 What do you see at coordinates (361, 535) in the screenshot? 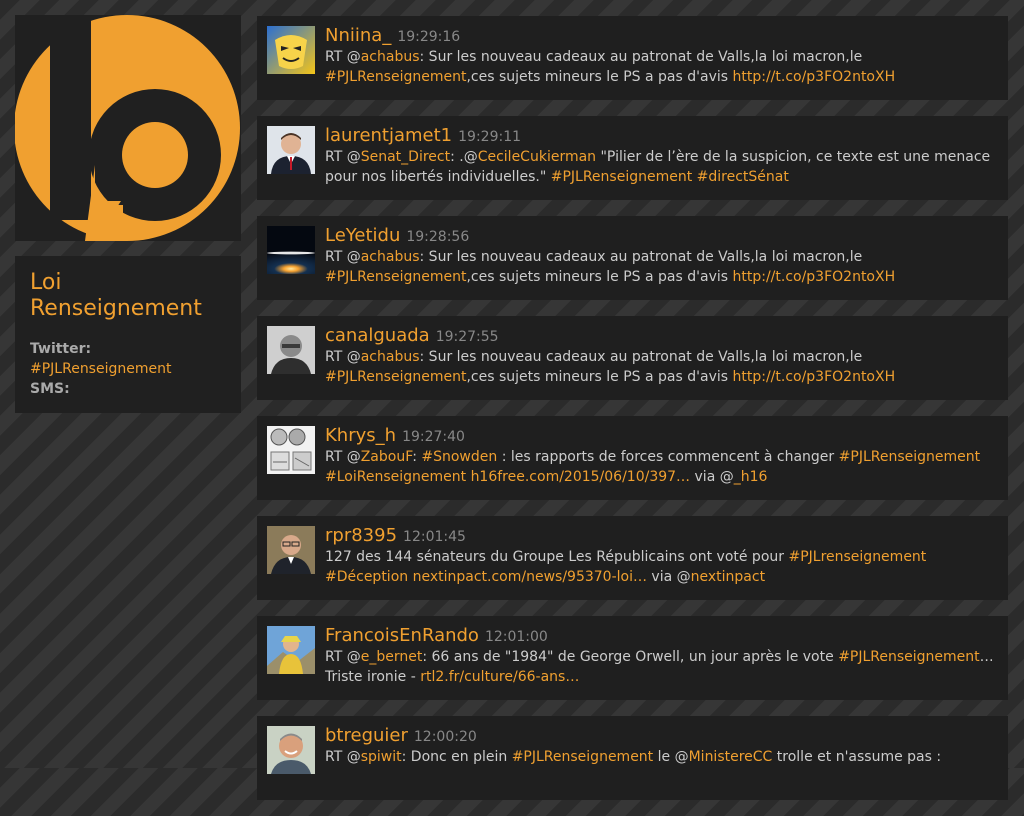
I see `tweet-username: rpr8395` at bounding box center [361, 535].